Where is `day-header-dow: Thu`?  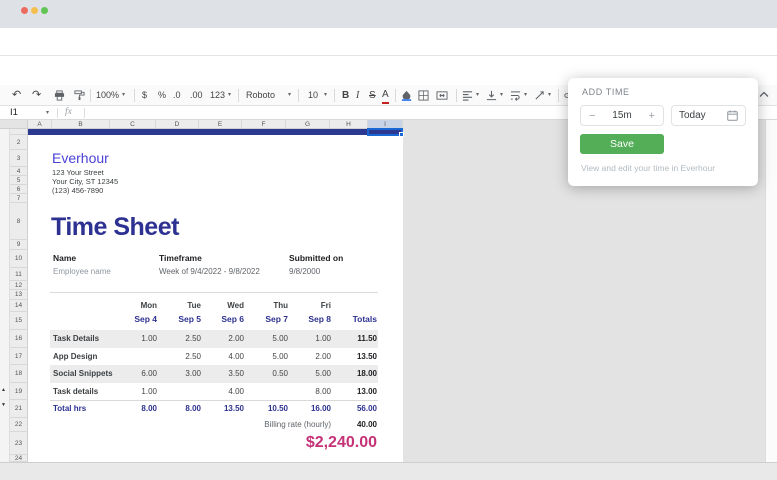 day-header-dow: Thu is located at coordinates (265, 305).